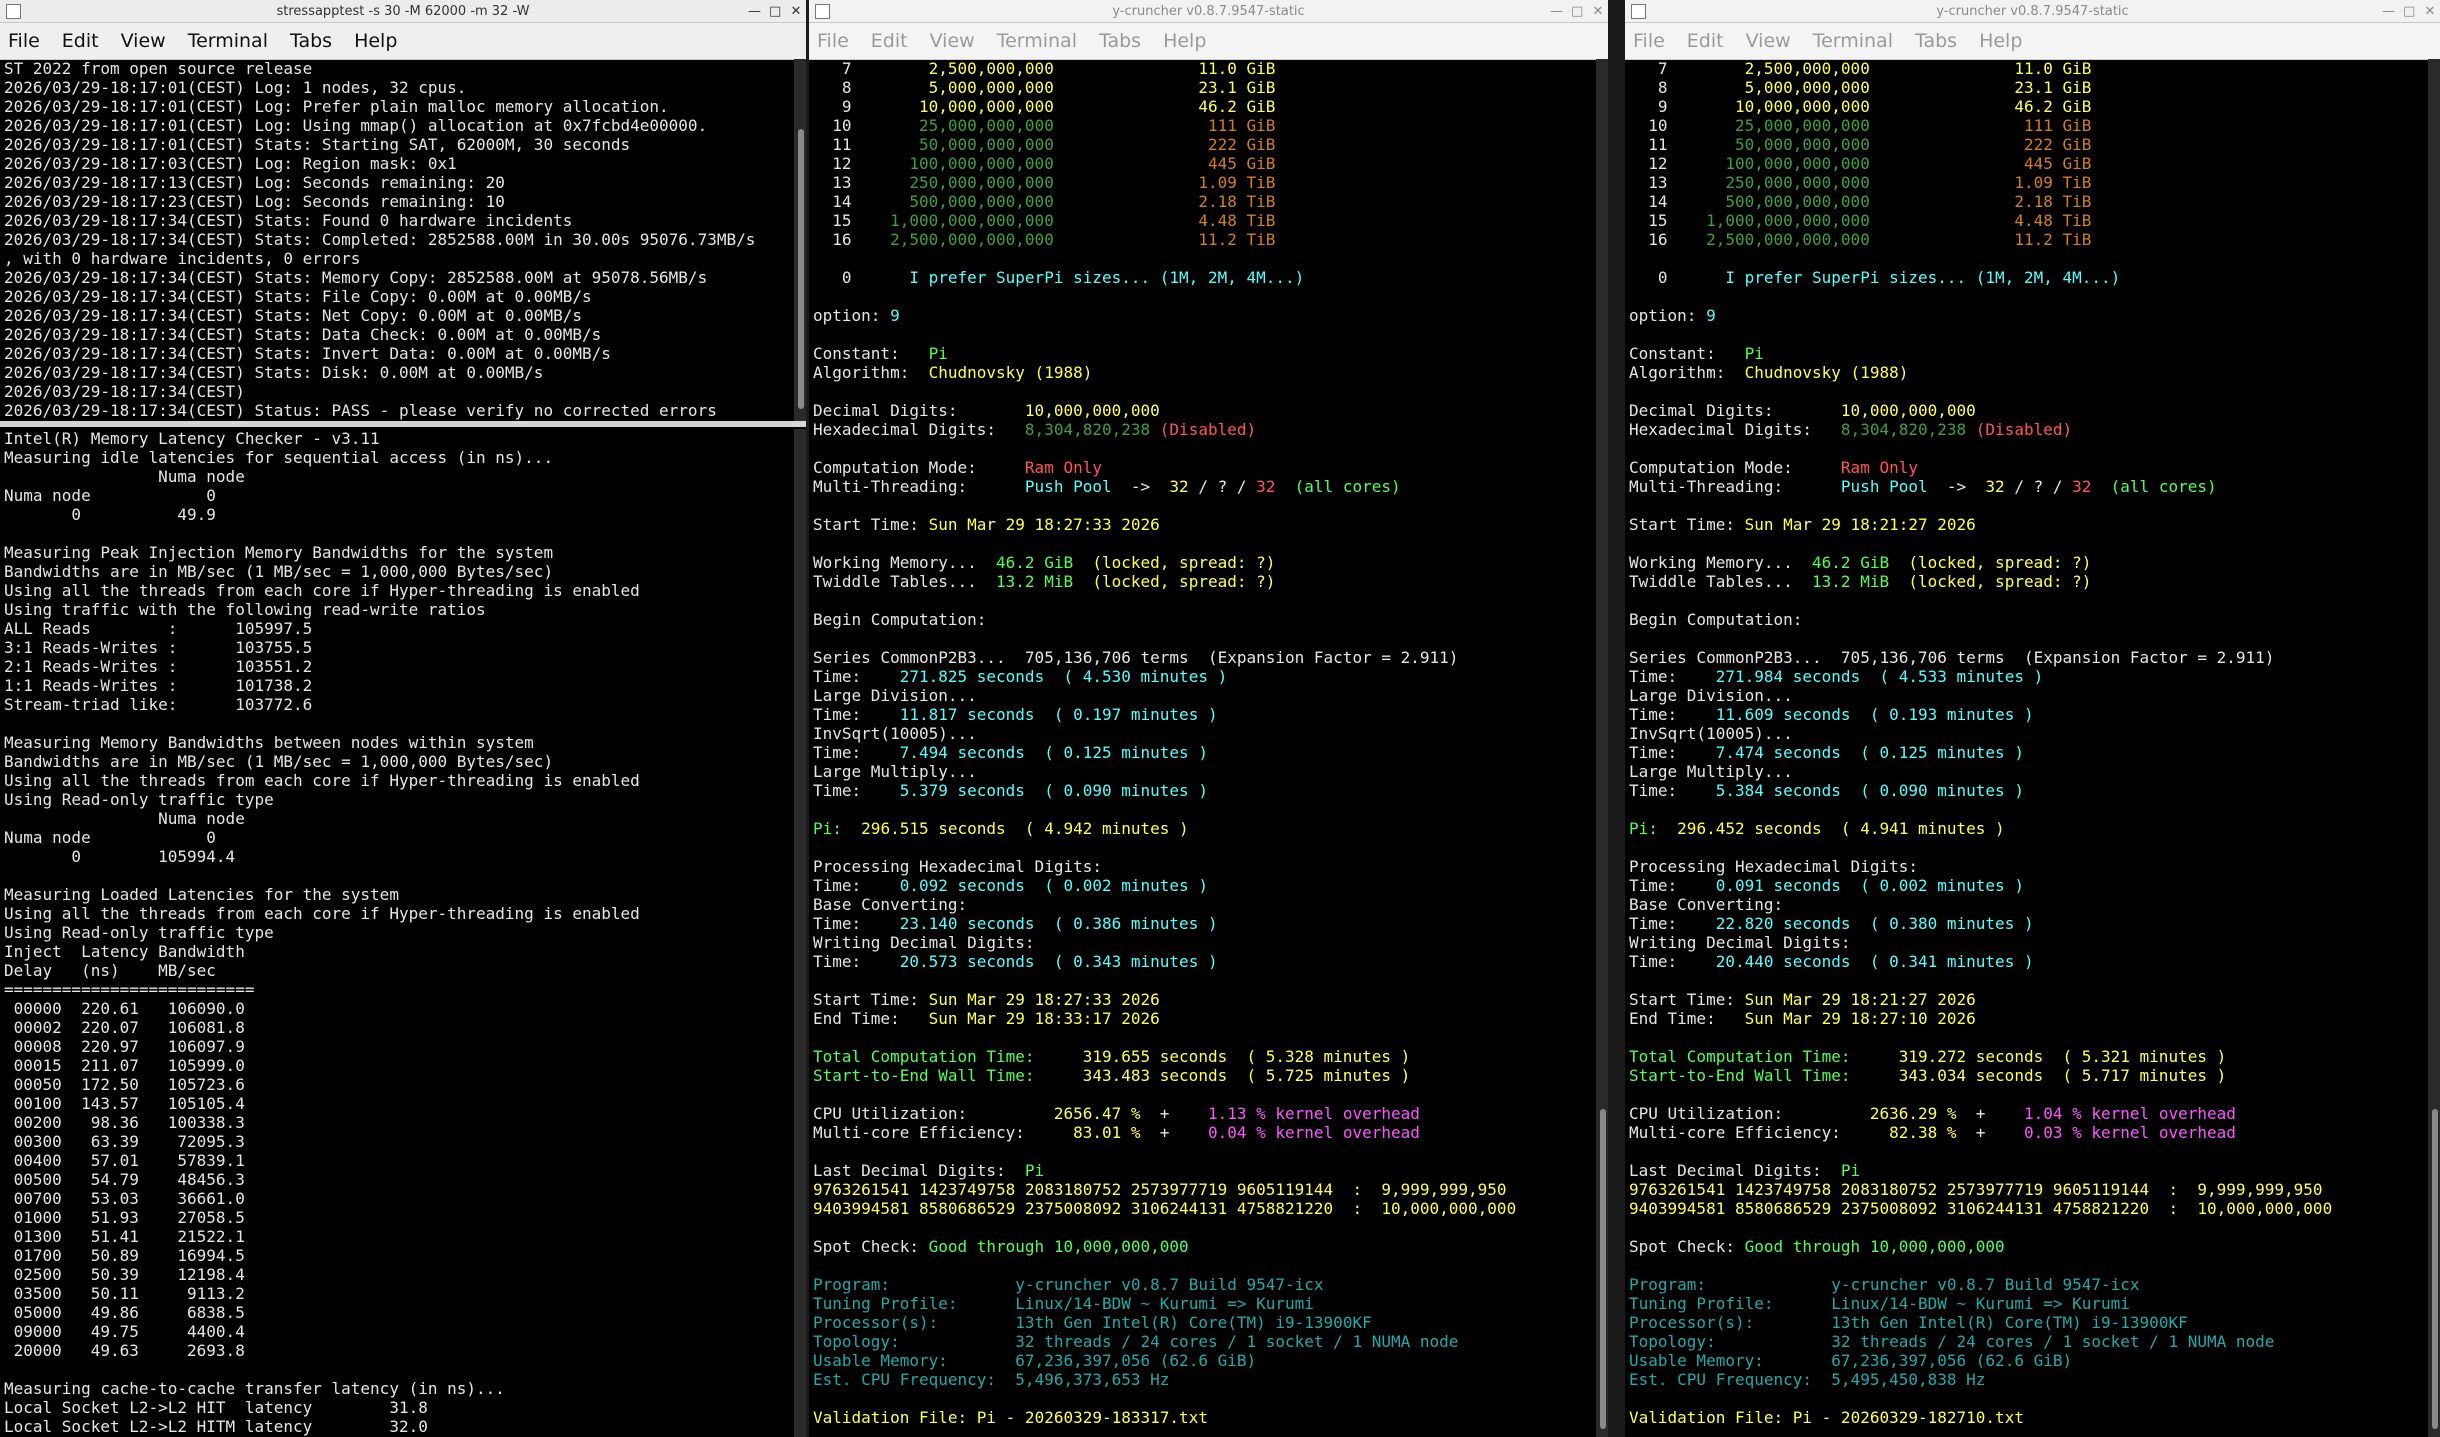  What do you see at coordinates (1087, 429) in the screenshot?
I see `terminal-text: 8,304,820,238` at bounding box center [1087, 429].